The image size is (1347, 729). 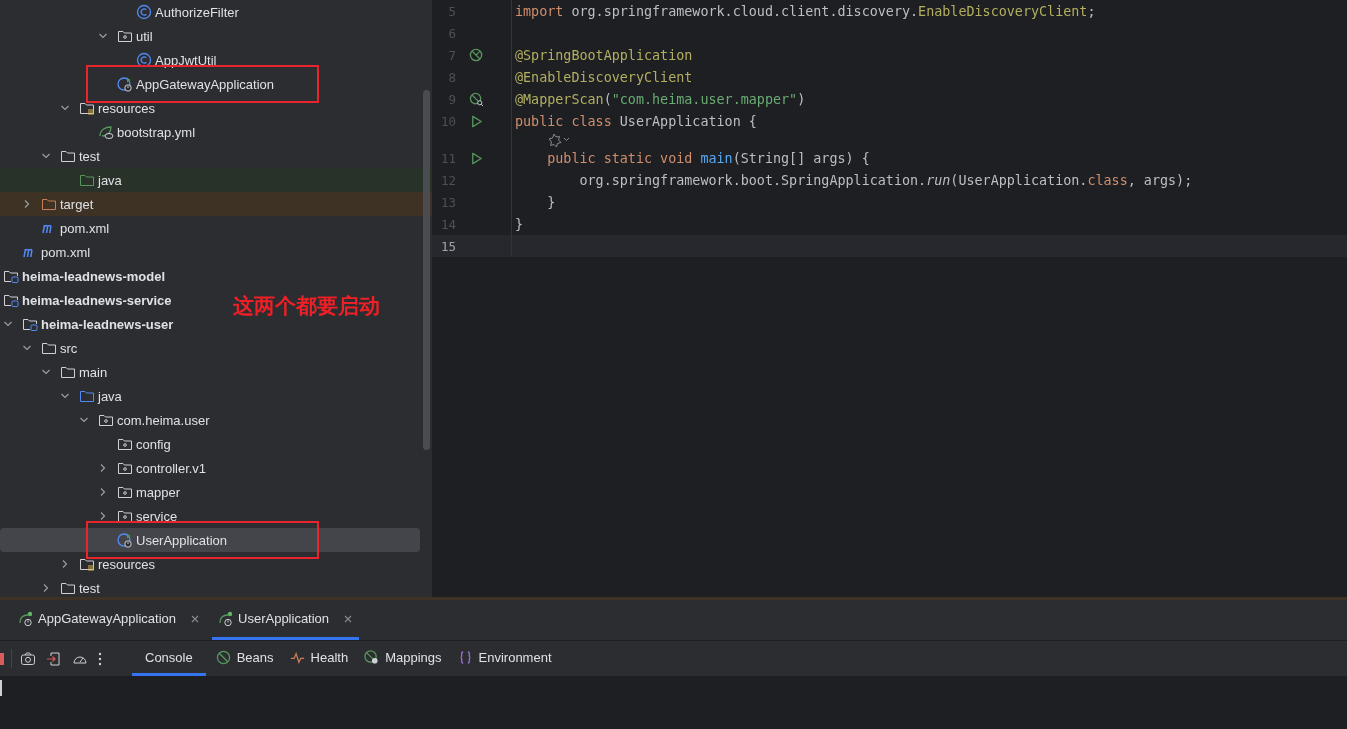 I want to click on more-icon, so click(x=100, y=658).